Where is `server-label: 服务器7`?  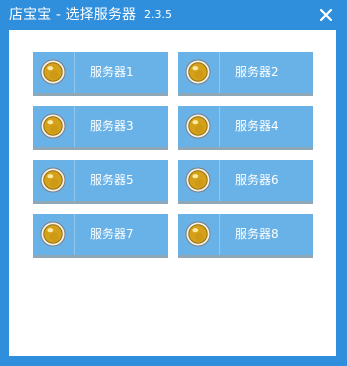
server-label: 服务器7 is located at coordinates (112, 234).